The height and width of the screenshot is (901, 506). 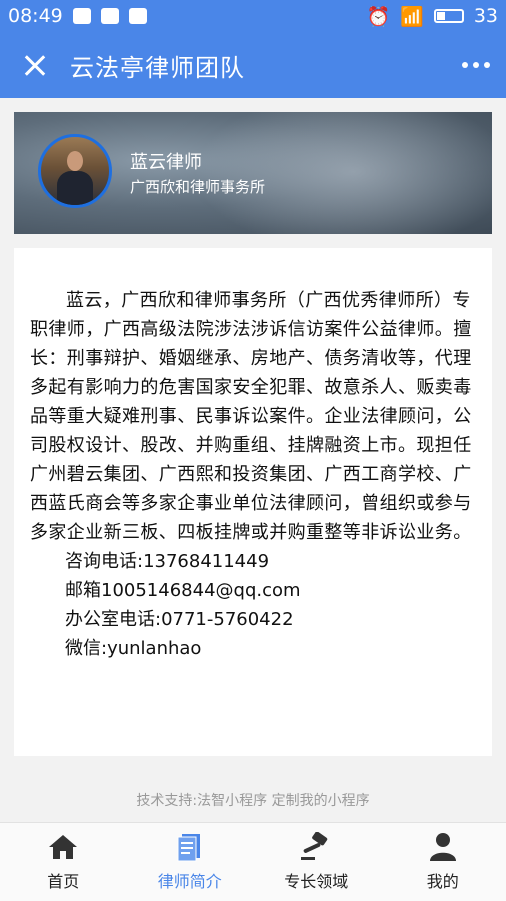 I want to click on battery-icon, so click(x=449, y=16).